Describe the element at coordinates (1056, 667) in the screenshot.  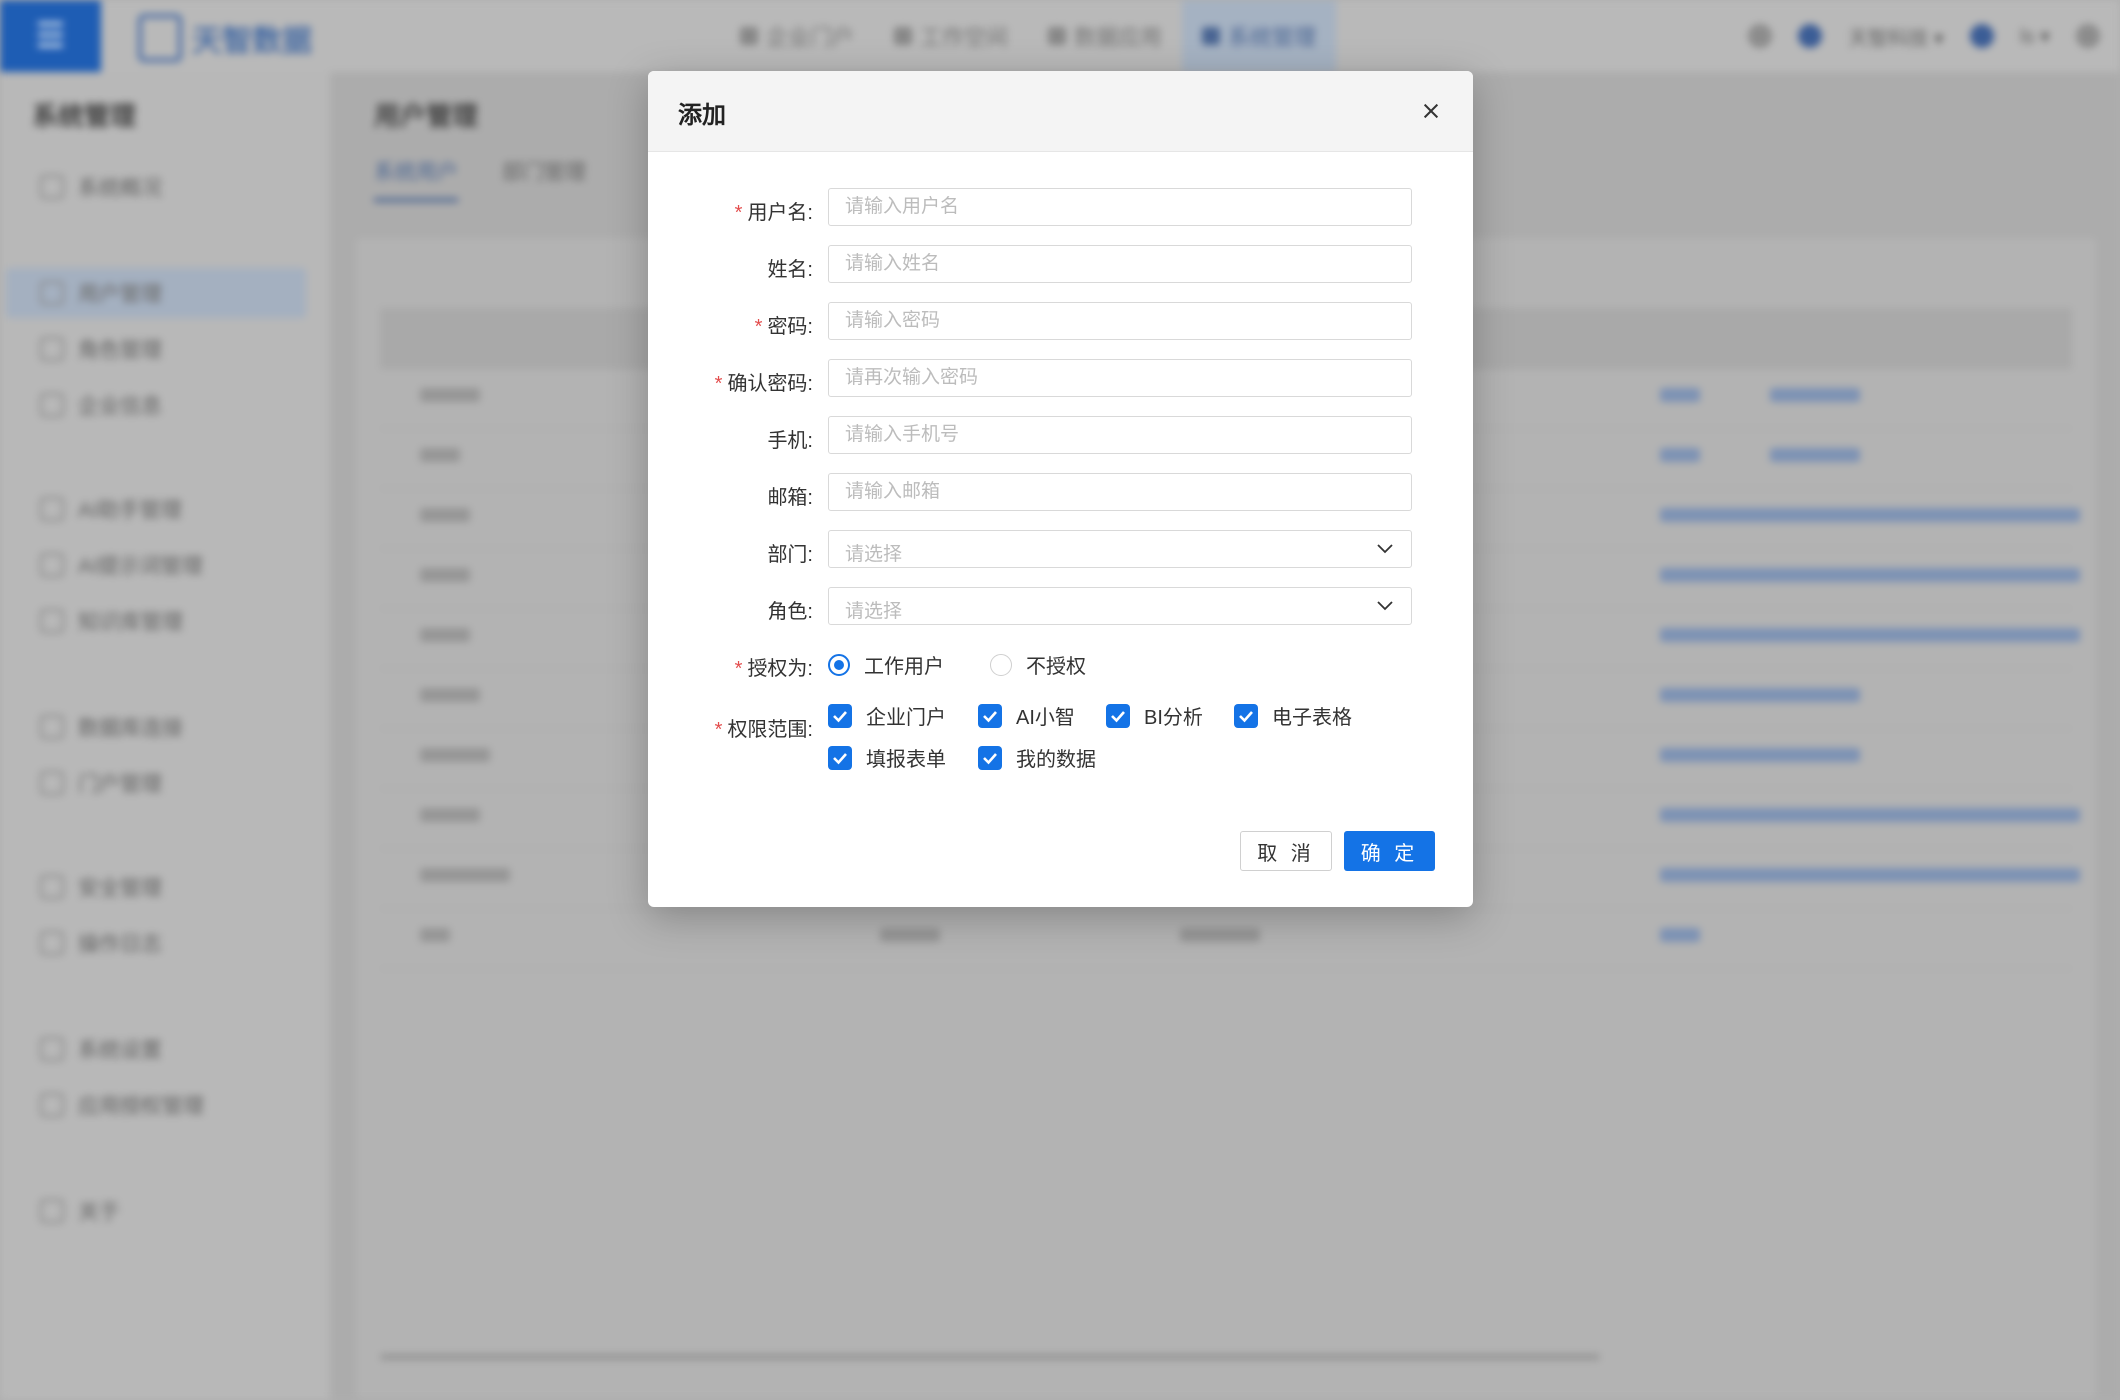
I see `radio-label: 不授权` at that location.